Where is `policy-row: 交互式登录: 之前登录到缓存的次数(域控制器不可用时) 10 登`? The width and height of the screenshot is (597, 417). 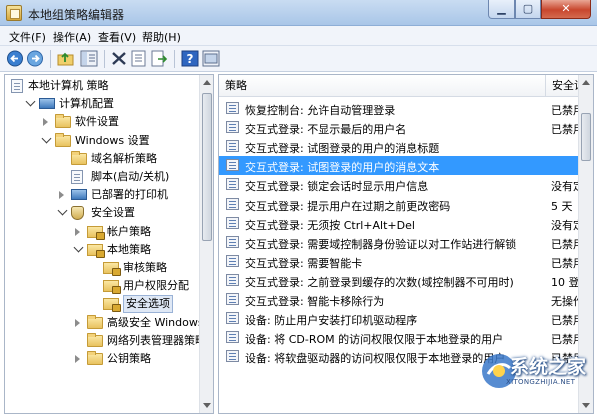
policy-row: 交互式登录: 之前登录到缓存的次数(域控制器不可用时) 10 登 is located at coordinates (399, 280).